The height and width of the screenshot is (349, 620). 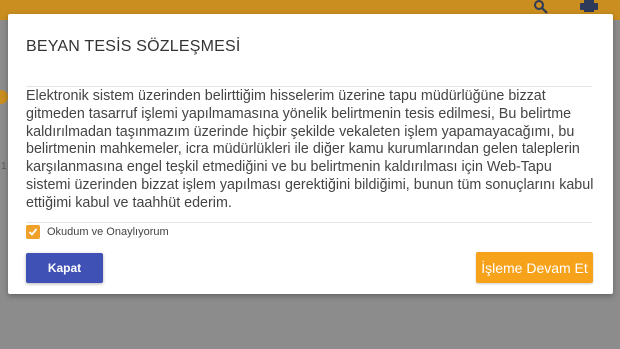 I want to click on search-icon, so click(x=541, y=7).